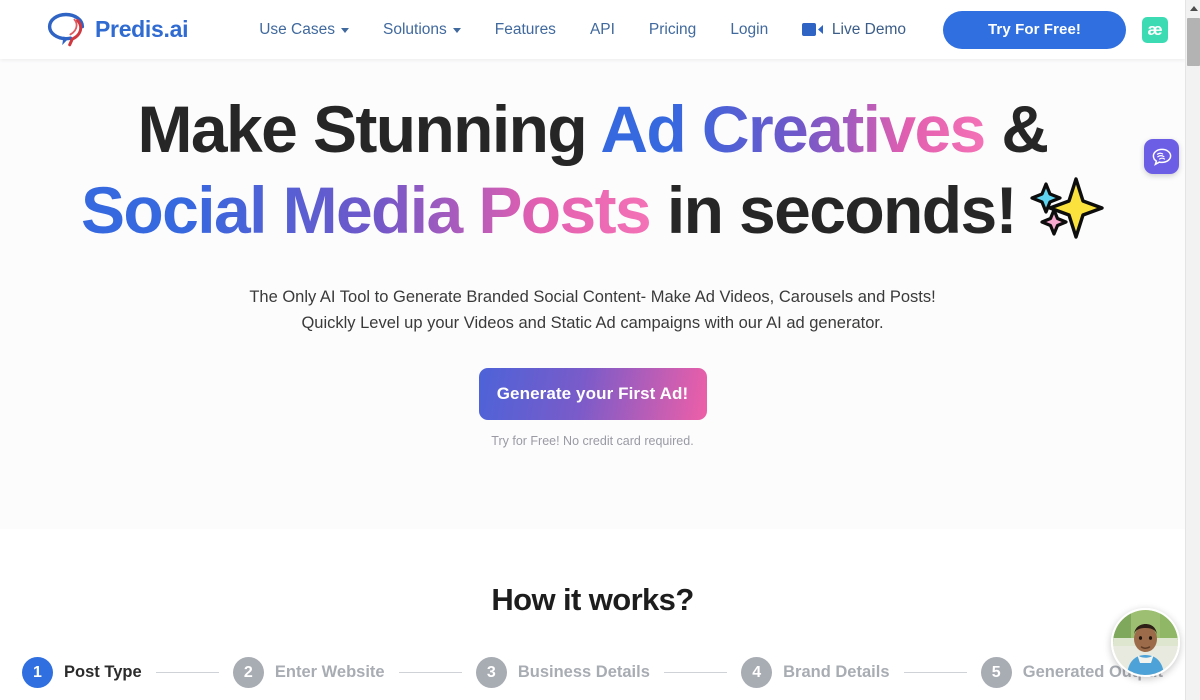 The height and width of the screenshot is (700, 1200). Describe the element at coordinates (329, 672) in the screenshot. I see `step-label: Enter Website` at that location.